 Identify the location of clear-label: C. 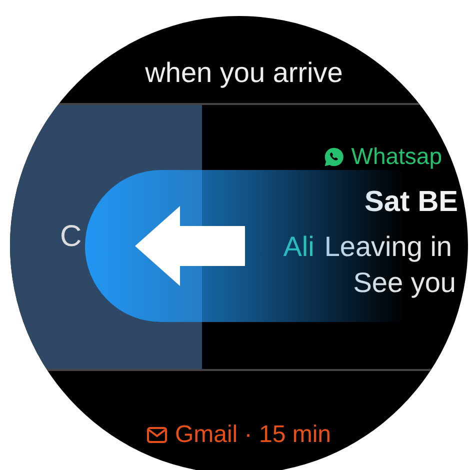
(71, 237).